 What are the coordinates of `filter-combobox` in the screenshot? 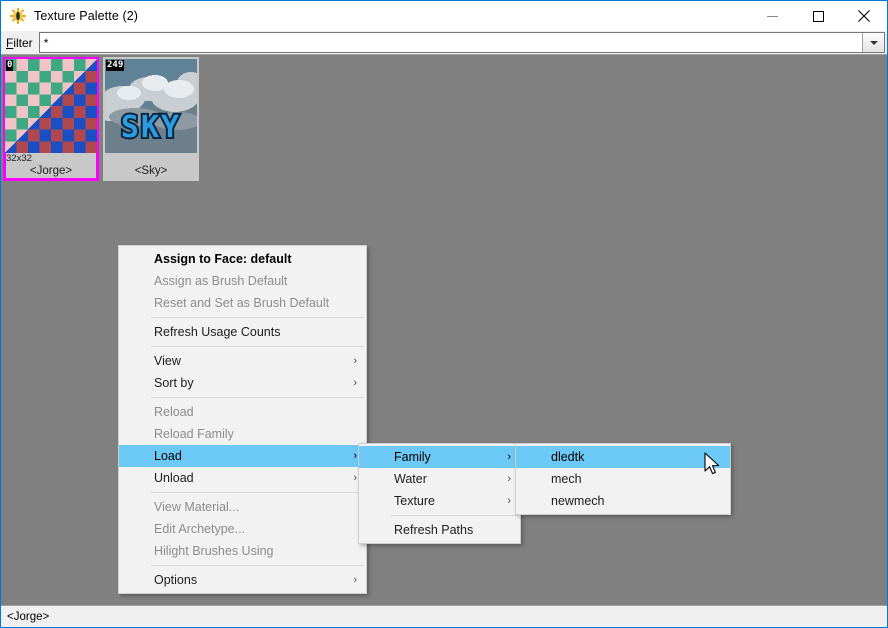 It's located at (461, 42).